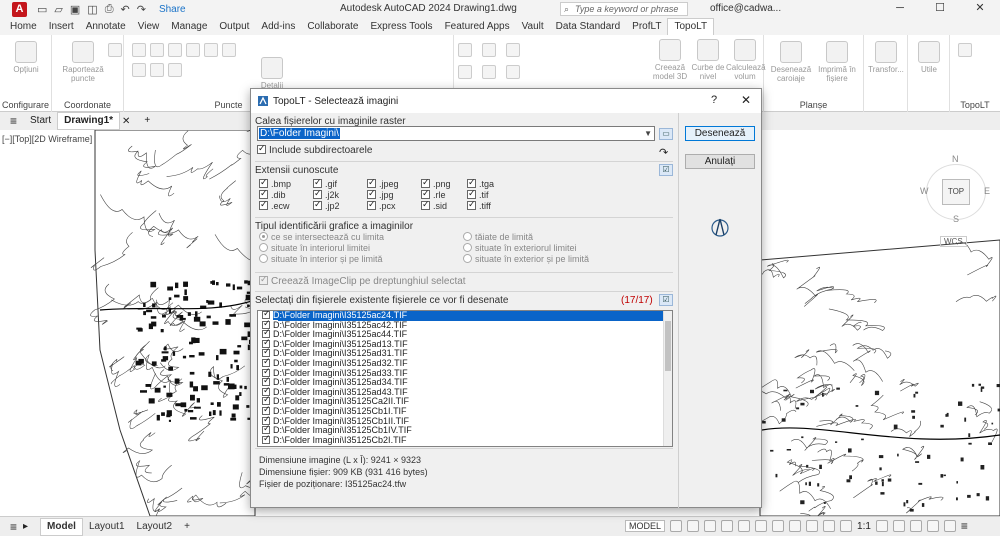 The image size is (1000, 536). I want to click on redo-icon: ↷, so click(141, 9).